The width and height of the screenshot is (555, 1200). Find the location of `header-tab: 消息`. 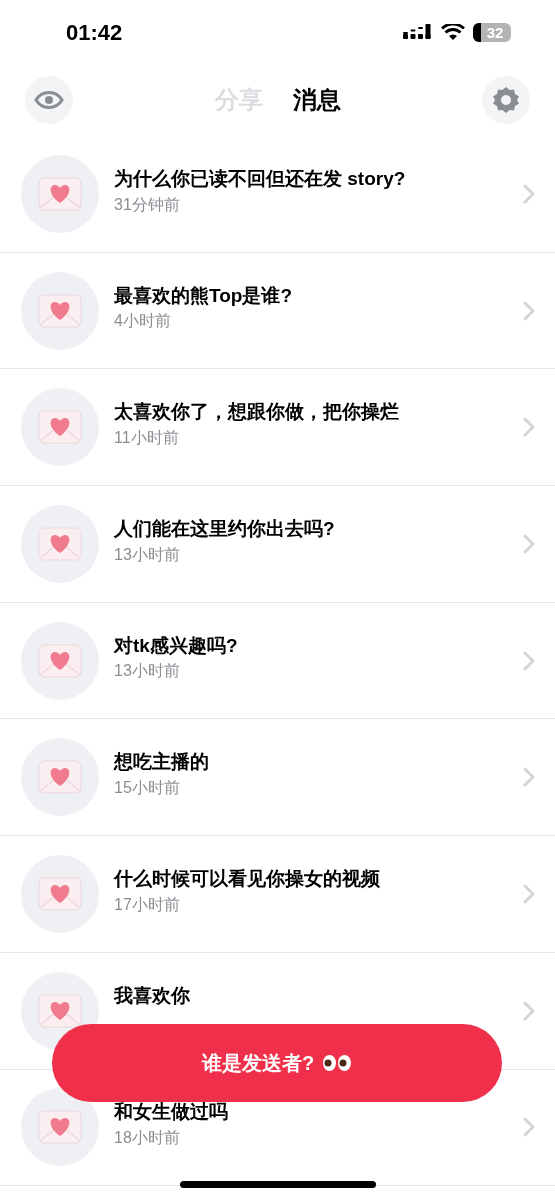

header-tab: 消息 is located at coordinates (316, 100).